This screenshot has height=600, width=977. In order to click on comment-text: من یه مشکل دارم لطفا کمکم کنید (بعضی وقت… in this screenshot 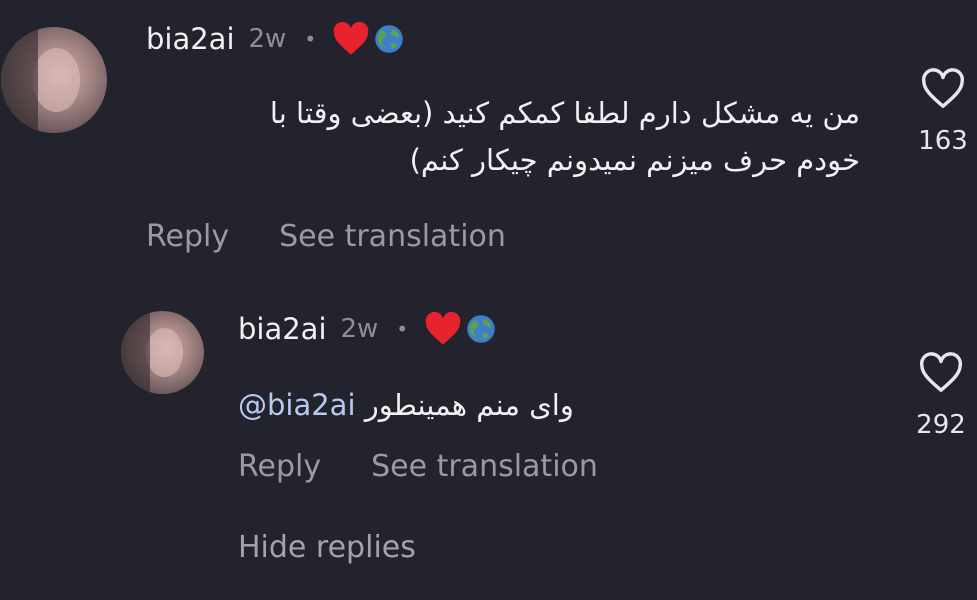, I will do `click(500, 137)`.